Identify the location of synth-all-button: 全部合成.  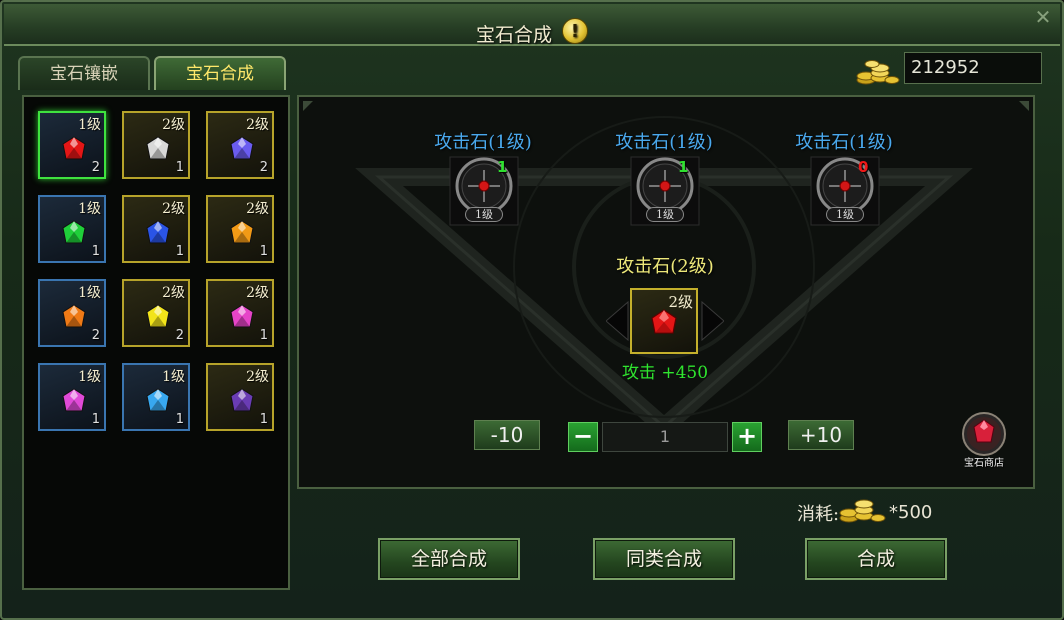
(449, 559).